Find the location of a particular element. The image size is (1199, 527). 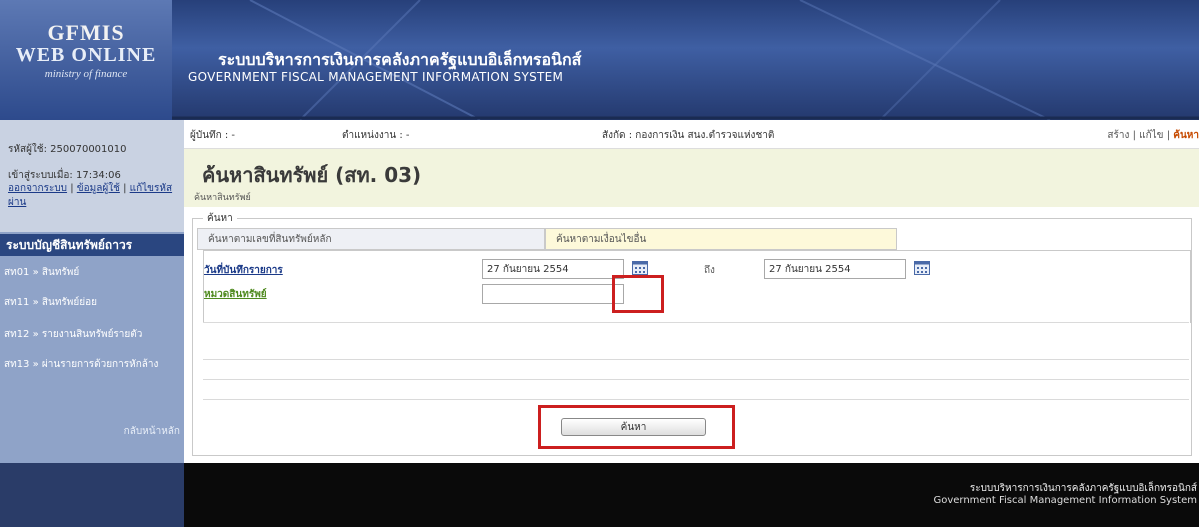

date-to-input: 27 กันยายน 2554 is located at coordinates (835, 269).